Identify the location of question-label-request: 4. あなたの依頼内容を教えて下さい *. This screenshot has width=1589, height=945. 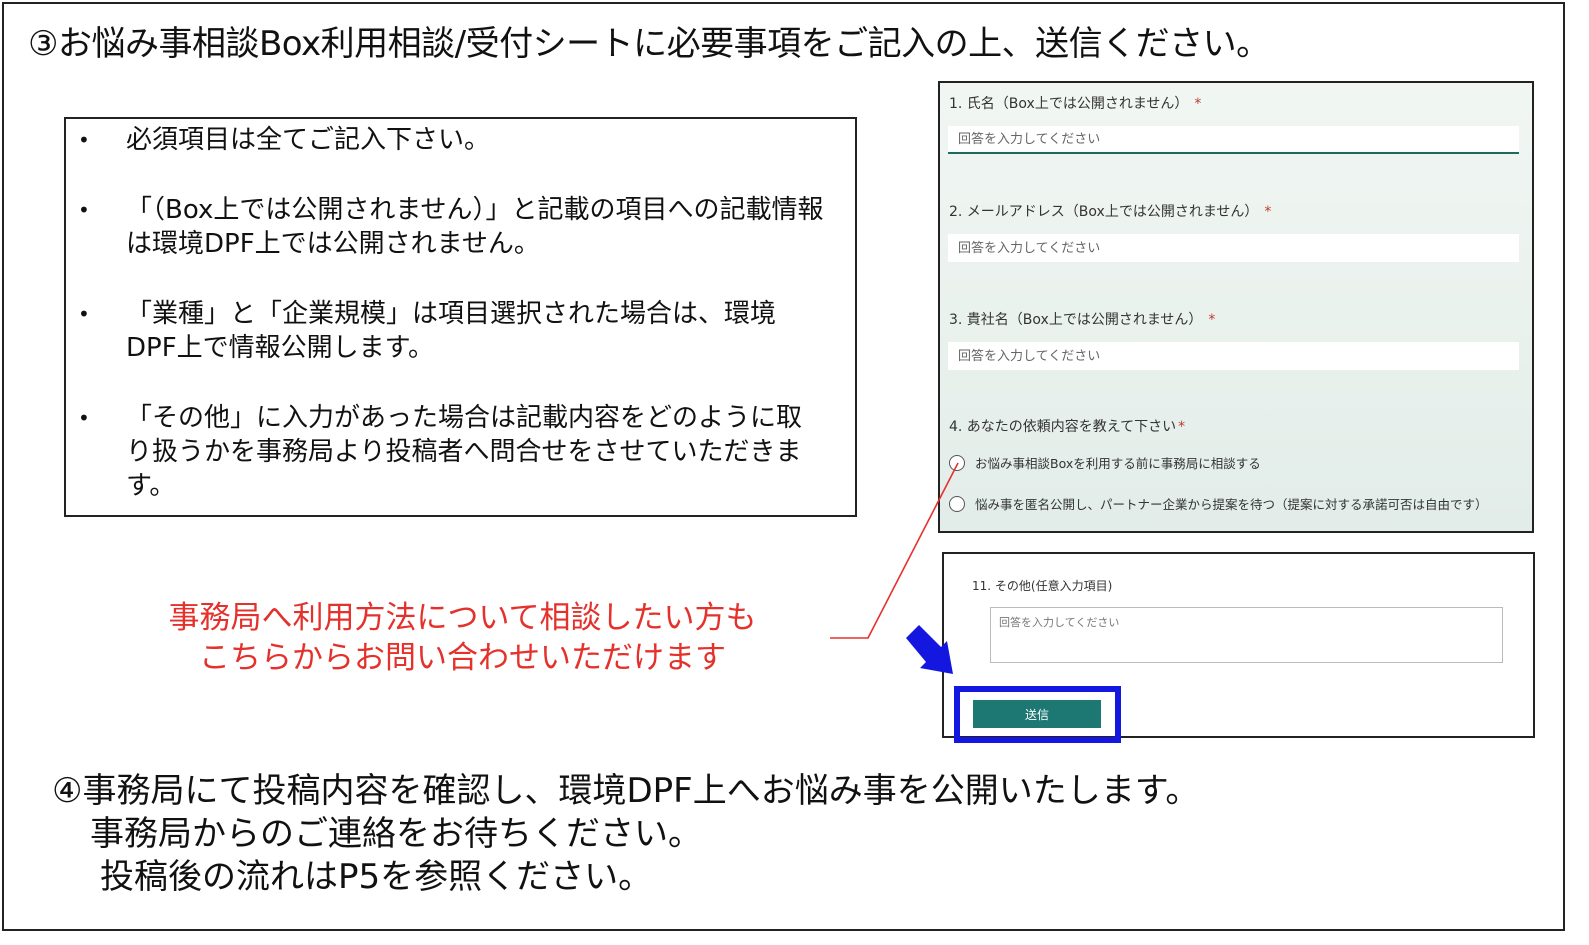
(1067, 427).